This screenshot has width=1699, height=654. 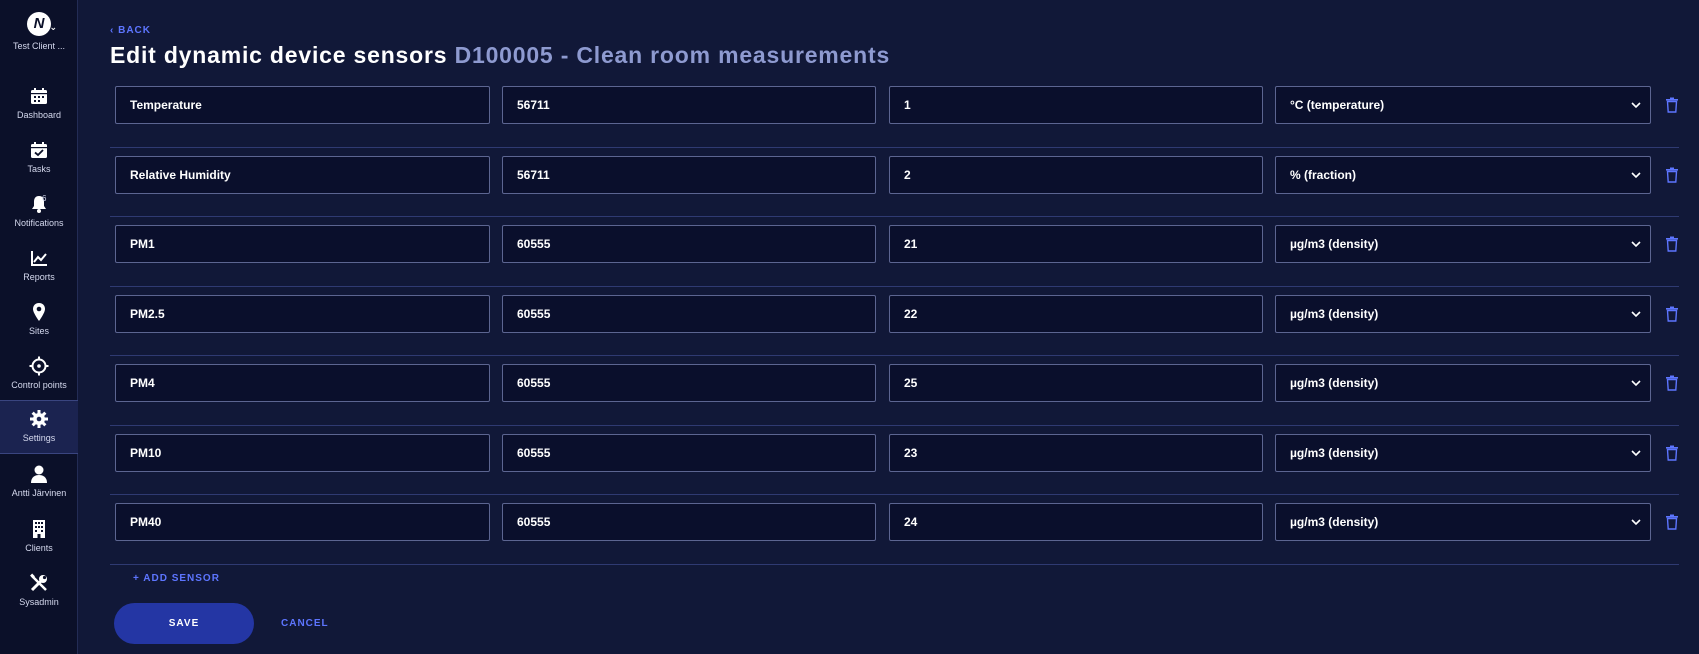 I want to click on sensor-index-input: 24, so click(x=1076, y=522).